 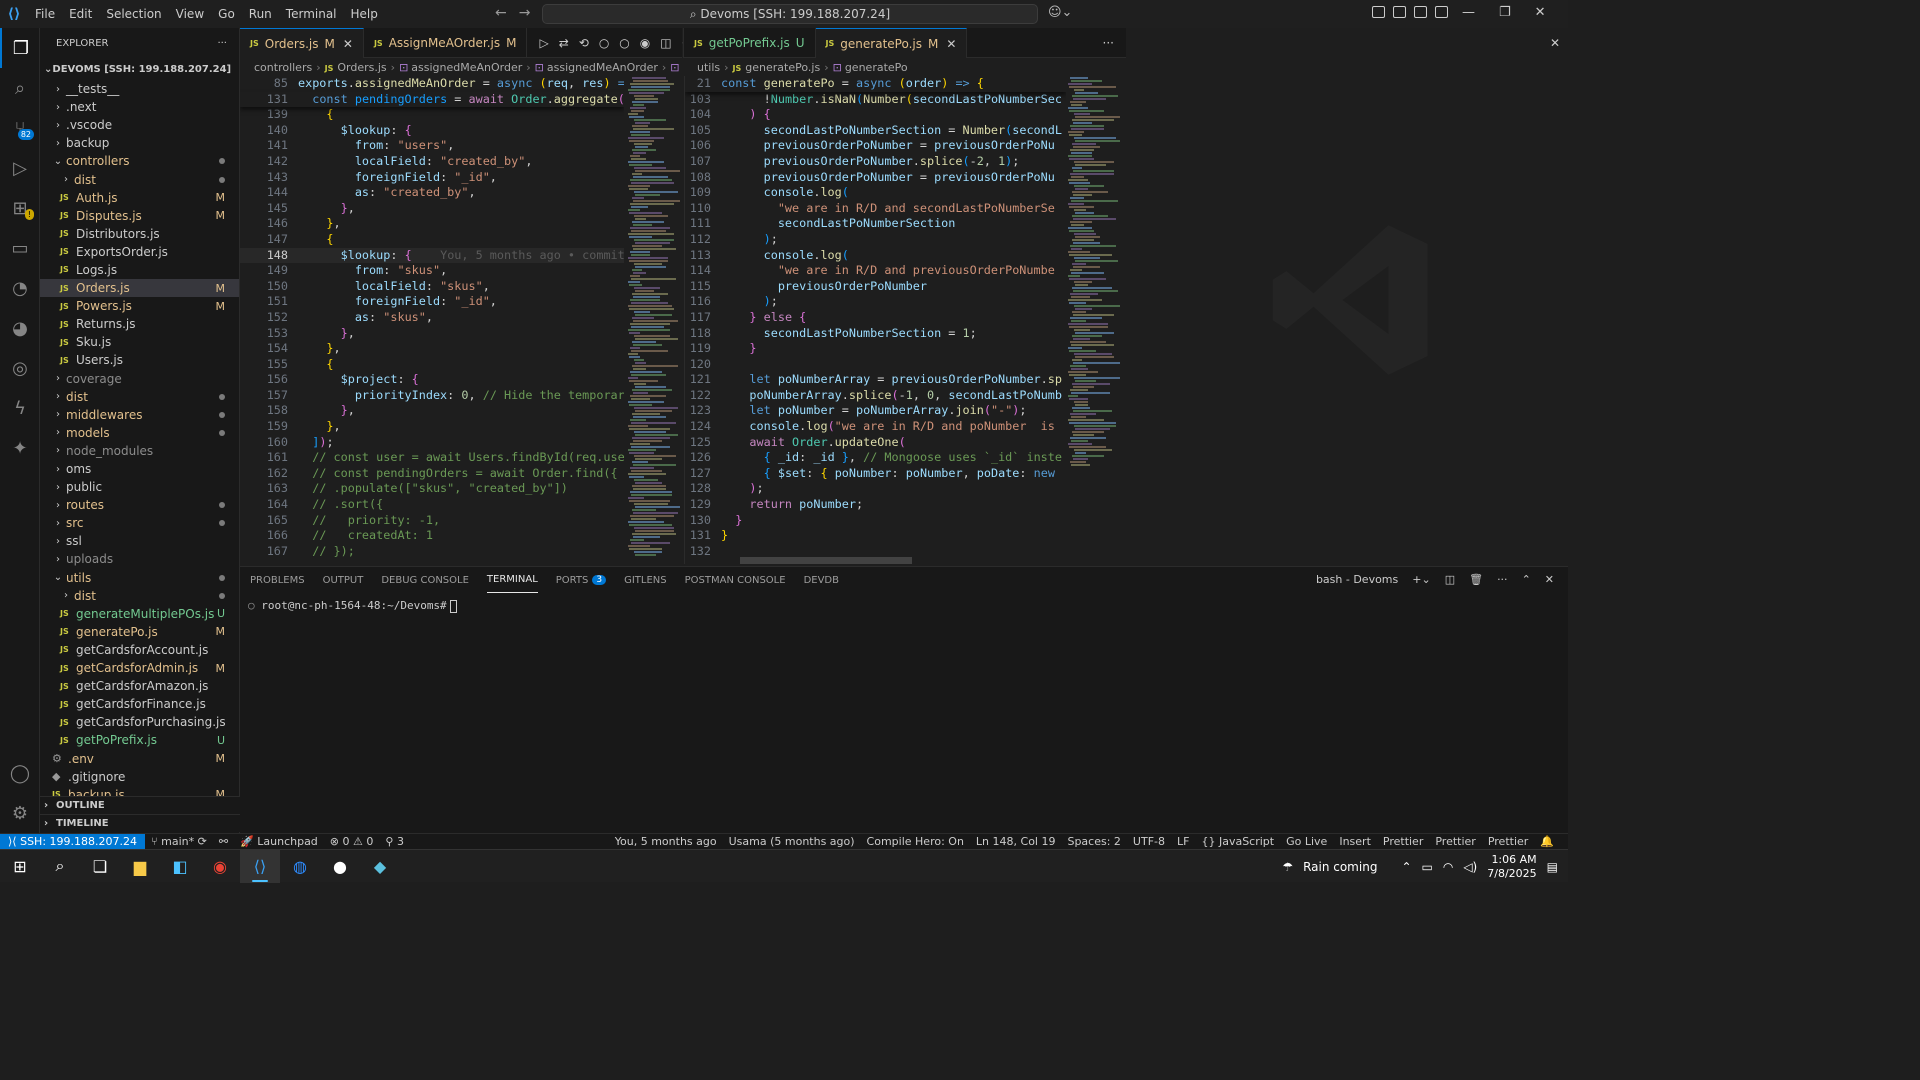 I want to click on split-editor-icon: ◫, so click(x=665, y=43).